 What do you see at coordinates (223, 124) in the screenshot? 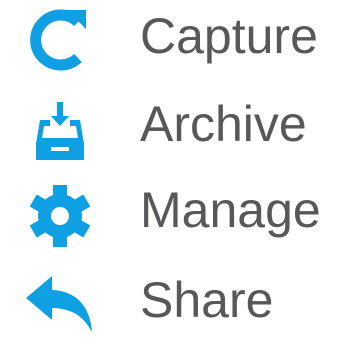
I see `menu-item-label: Archive` at bounding box center [223, 124].